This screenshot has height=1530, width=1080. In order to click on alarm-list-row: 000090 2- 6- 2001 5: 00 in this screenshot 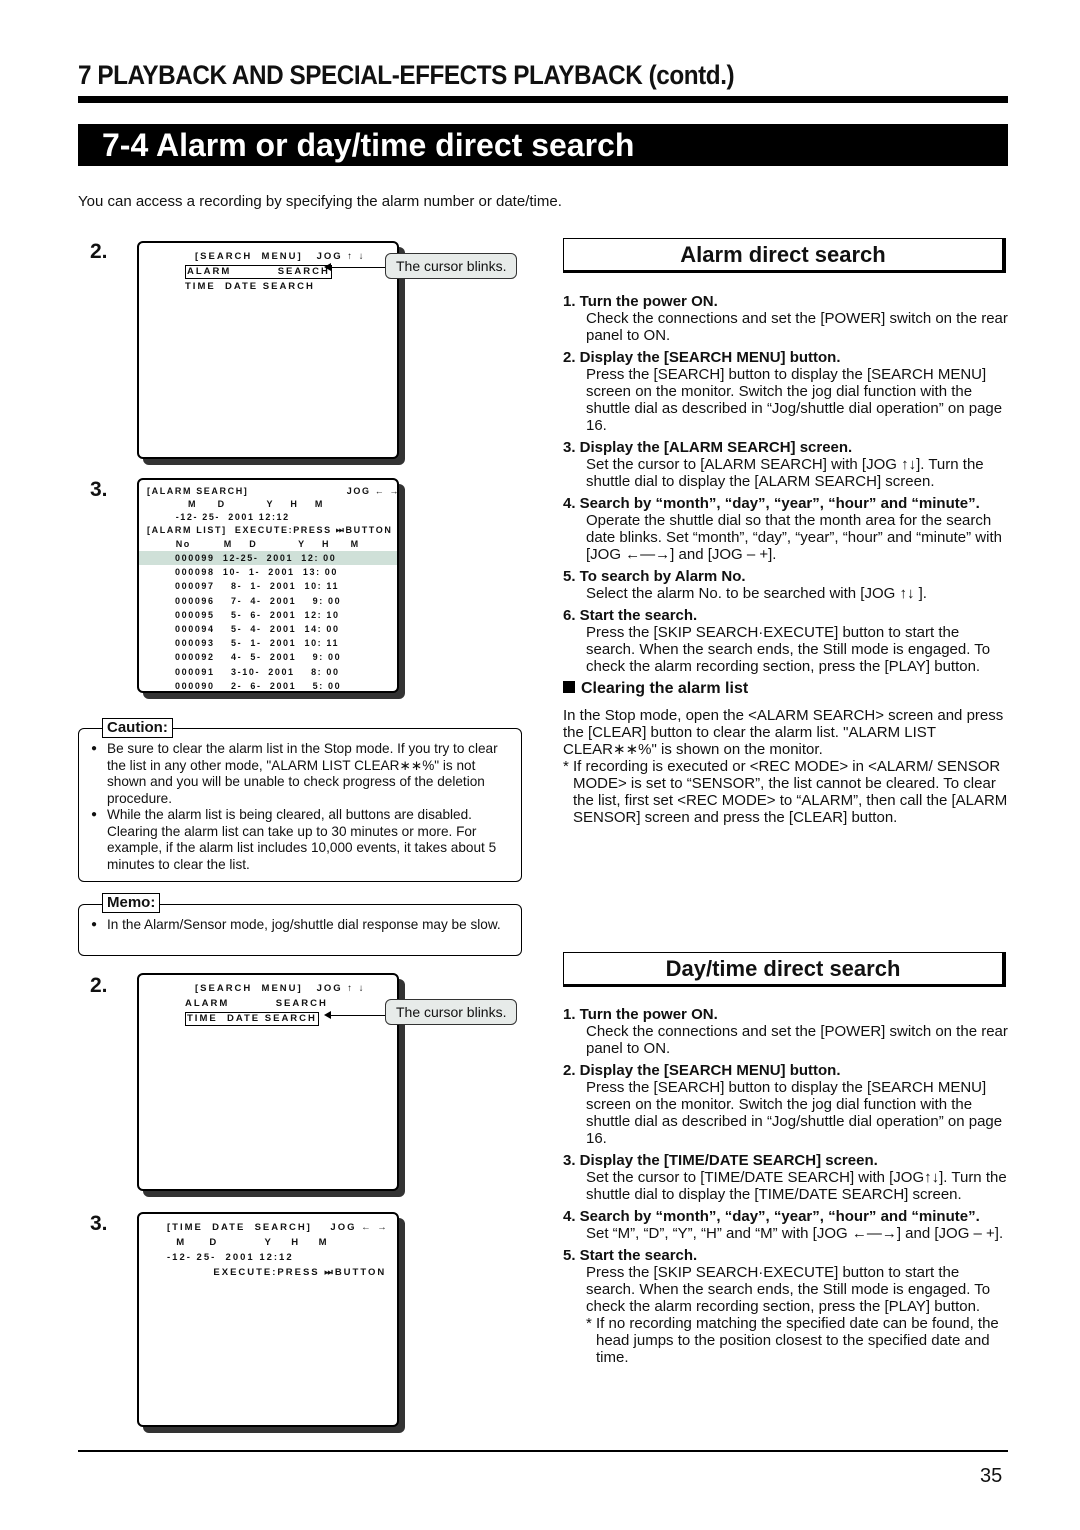, I will do `click(258, 685)`.